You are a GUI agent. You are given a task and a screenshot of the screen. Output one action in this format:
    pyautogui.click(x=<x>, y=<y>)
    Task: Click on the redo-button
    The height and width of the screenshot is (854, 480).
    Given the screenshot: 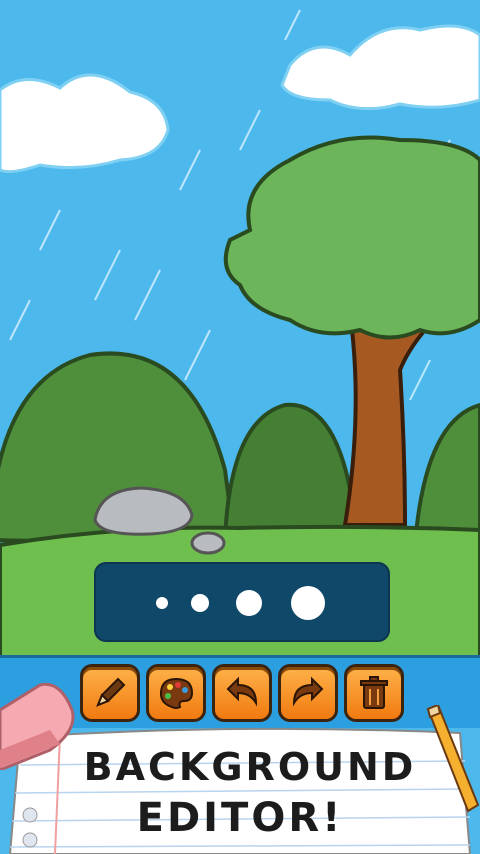 What is the action you would take?
    pyautogui.click(x=308, y=693)
    